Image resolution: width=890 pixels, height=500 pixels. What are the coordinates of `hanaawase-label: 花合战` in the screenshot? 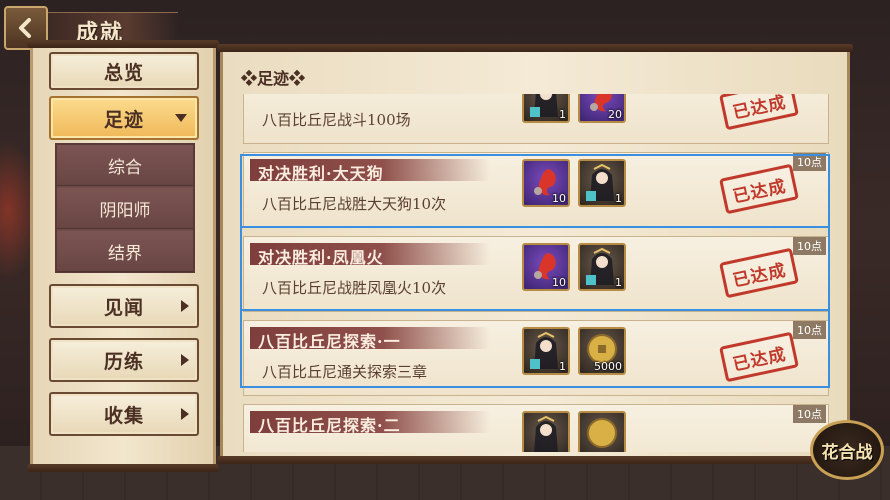 It's located at (847, 452).